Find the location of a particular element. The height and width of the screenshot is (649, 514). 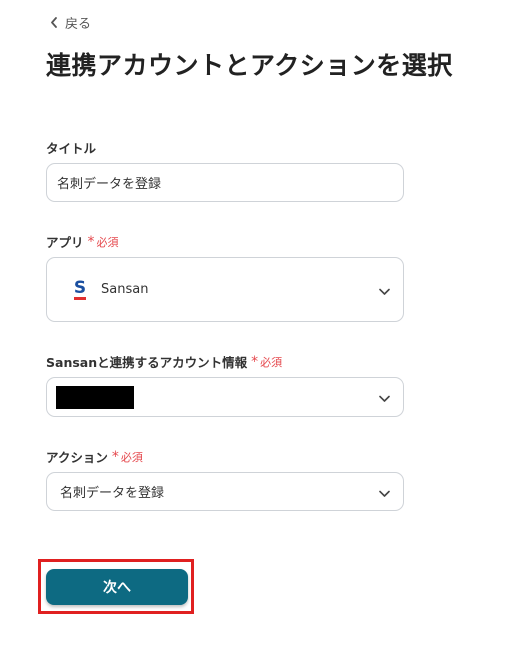

chevron-left-icon is located at coordinates (54, 22).